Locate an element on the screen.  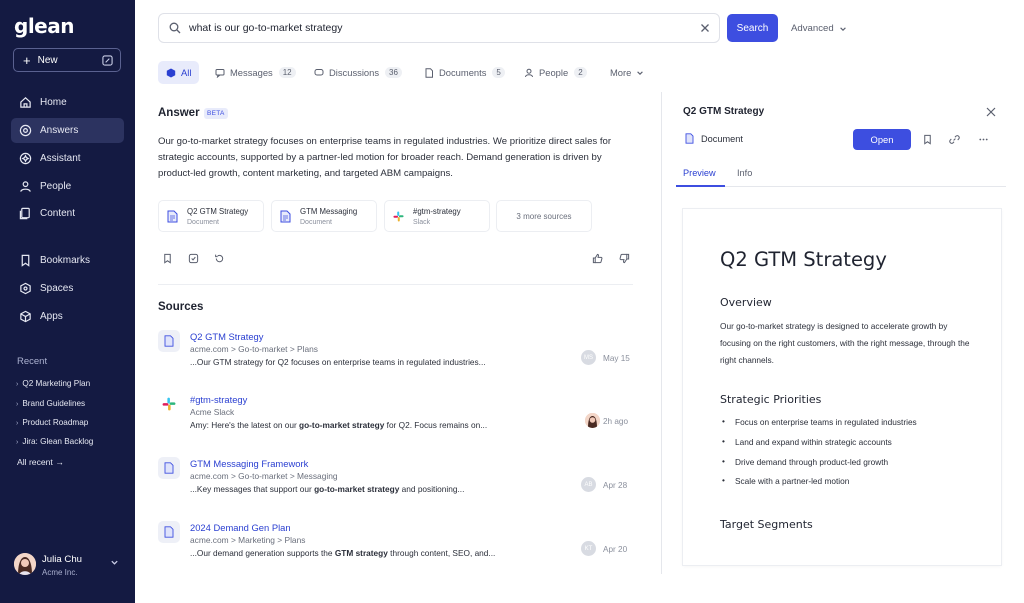
tab-count: 12 is located at coordinates (287, 72).